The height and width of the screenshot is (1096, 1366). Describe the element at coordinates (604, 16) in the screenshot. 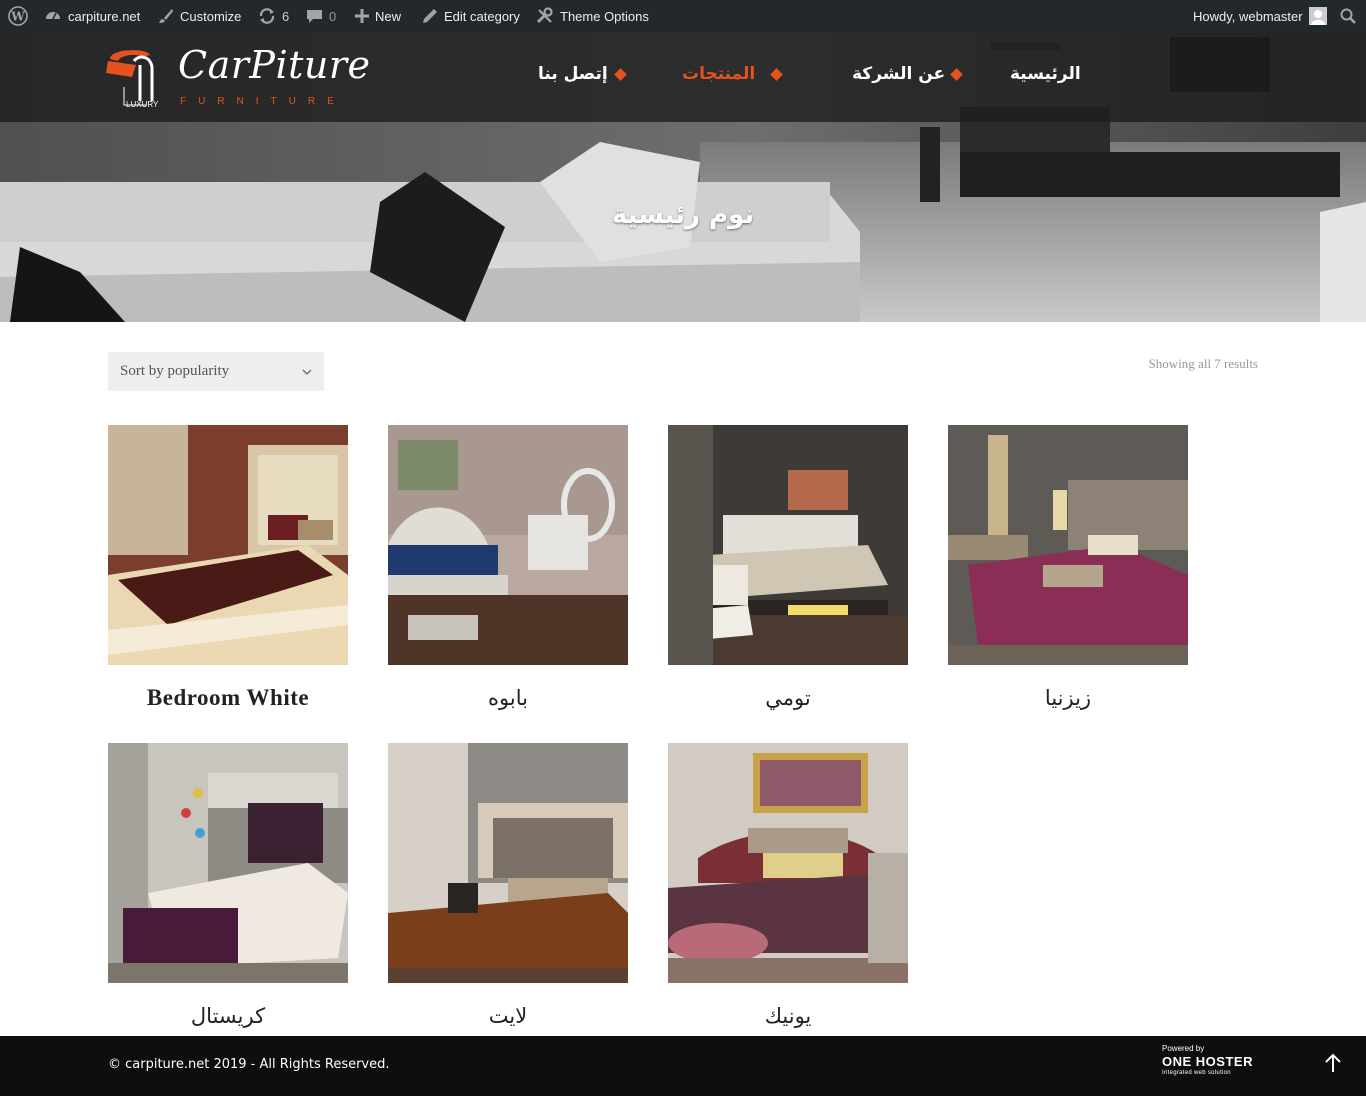

I see `theme-options-label: Theme Options` at that location.